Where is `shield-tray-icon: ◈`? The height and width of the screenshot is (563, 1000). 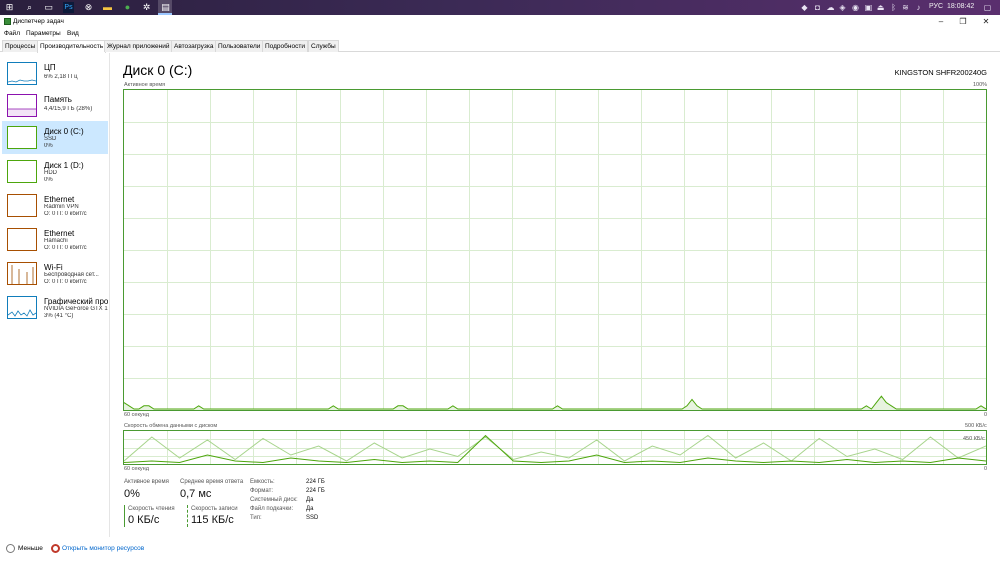 shield-tray-icon: ◈ is located at coordinates (842, 7).